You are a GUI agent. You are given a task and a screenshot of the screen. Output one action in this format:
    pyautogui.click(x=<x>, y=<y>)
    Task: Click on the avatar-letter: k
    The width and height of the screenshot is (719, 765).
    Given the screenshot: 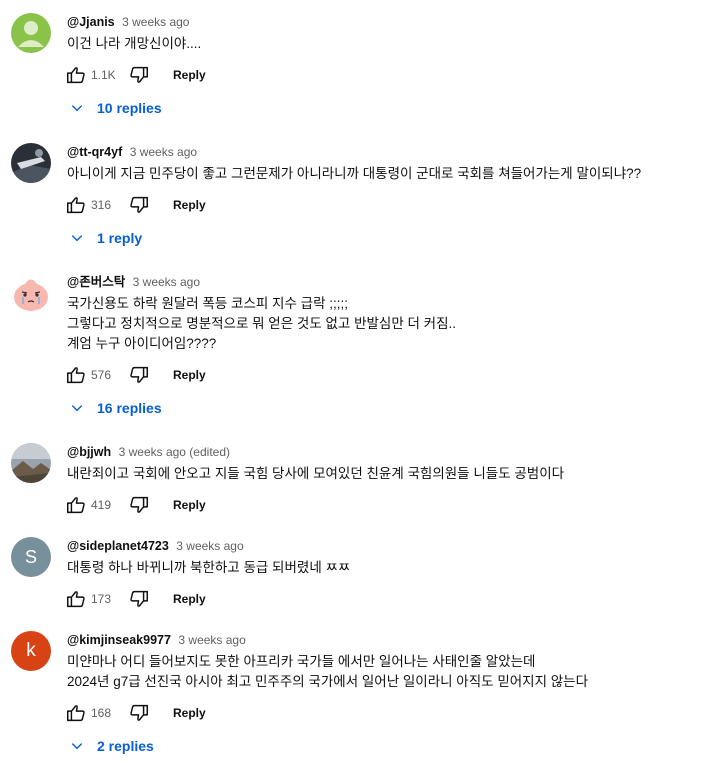 What is the action you would take?
    pyautogui.click(x=31, y=650)
    